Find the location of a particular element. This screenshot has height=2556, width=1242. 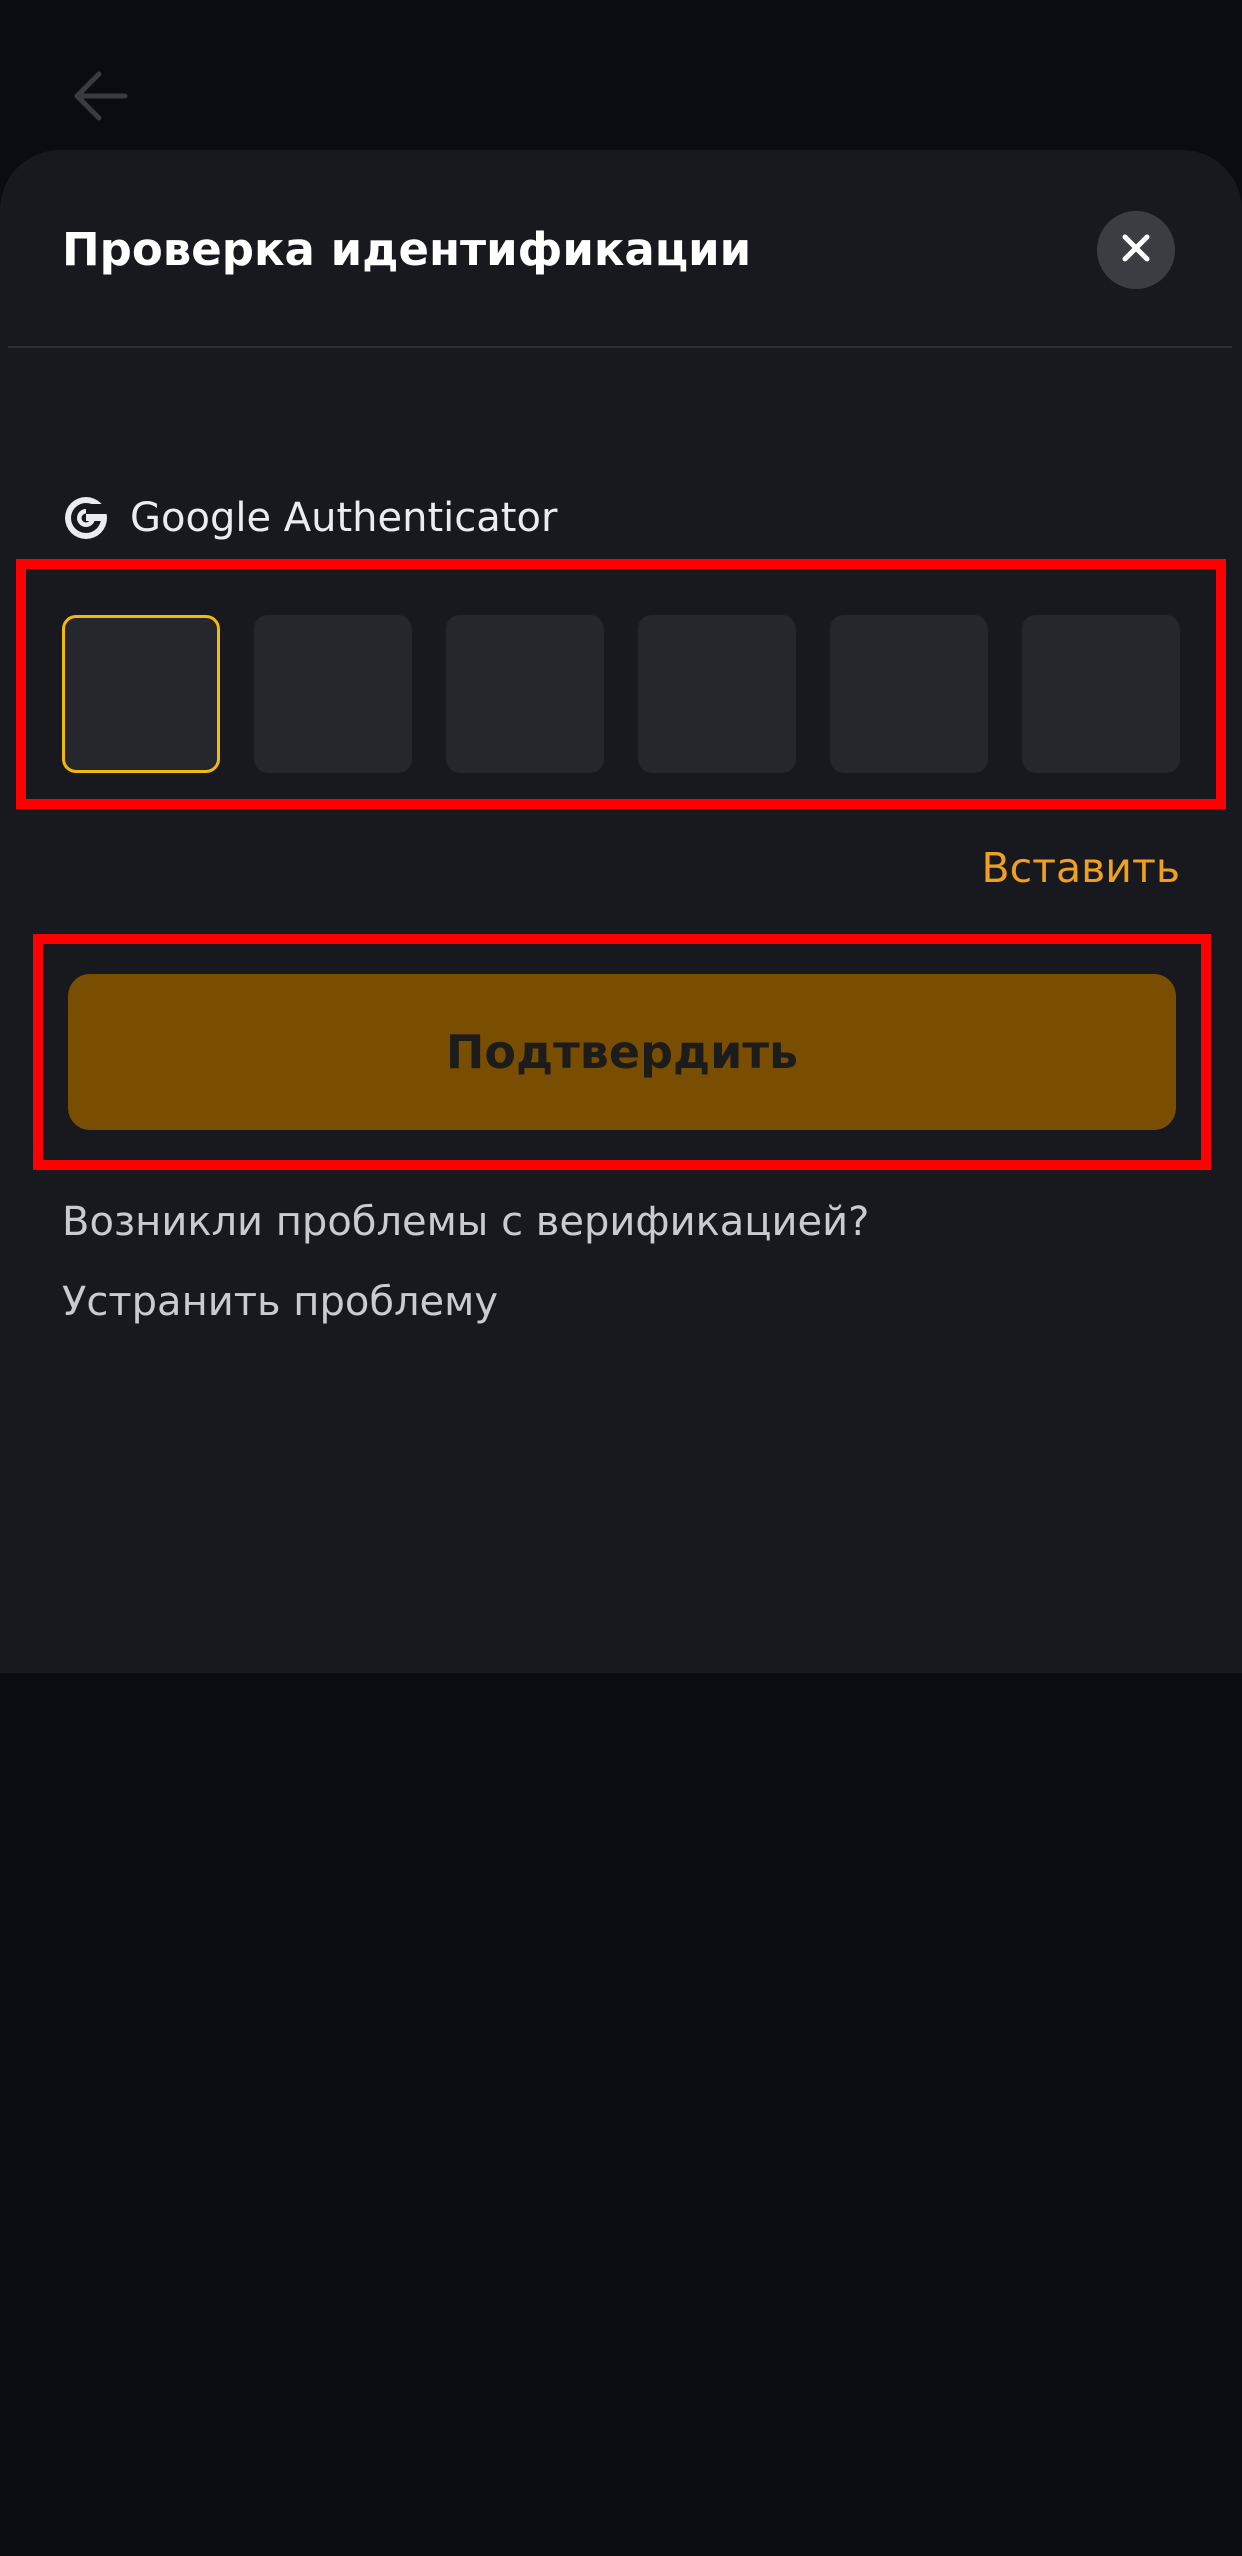

sheet-title: Проверка идентификации is located at coordinates (407, 249).